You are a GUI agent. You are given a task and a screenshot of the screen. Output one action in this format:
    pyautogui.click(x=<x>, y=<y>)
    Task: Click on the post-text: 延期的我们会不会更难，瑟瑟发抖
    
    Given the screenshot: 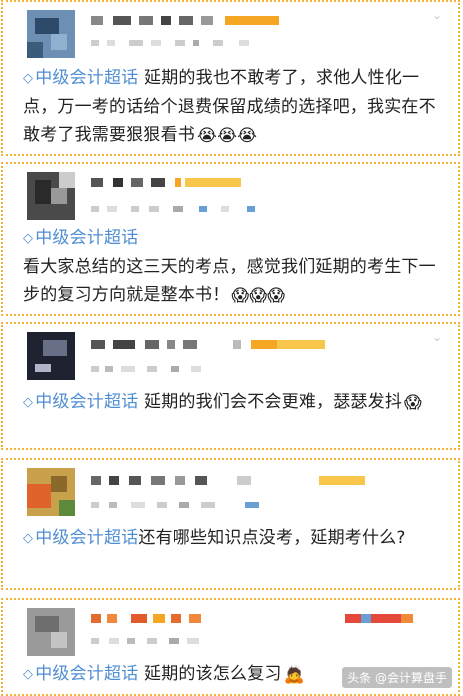 What is the action you would take?
    pyautogui.click(x=273, y=402)
    